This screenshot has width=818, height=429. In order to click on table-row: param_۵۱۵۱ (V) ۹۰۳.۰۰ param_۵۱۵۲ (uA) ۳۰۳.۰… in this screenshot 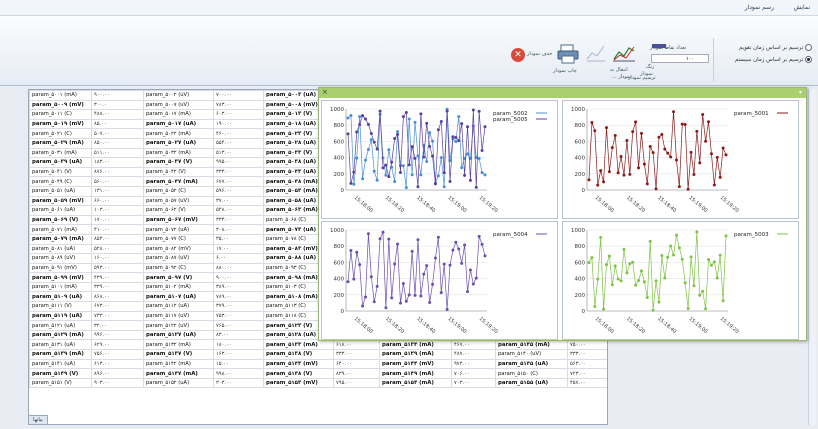, I will do `click(318, 383)`.